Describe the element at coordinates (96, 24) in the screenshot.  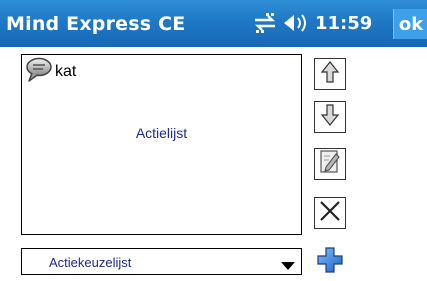
I see `app-title: Mind Express CE` at that location.